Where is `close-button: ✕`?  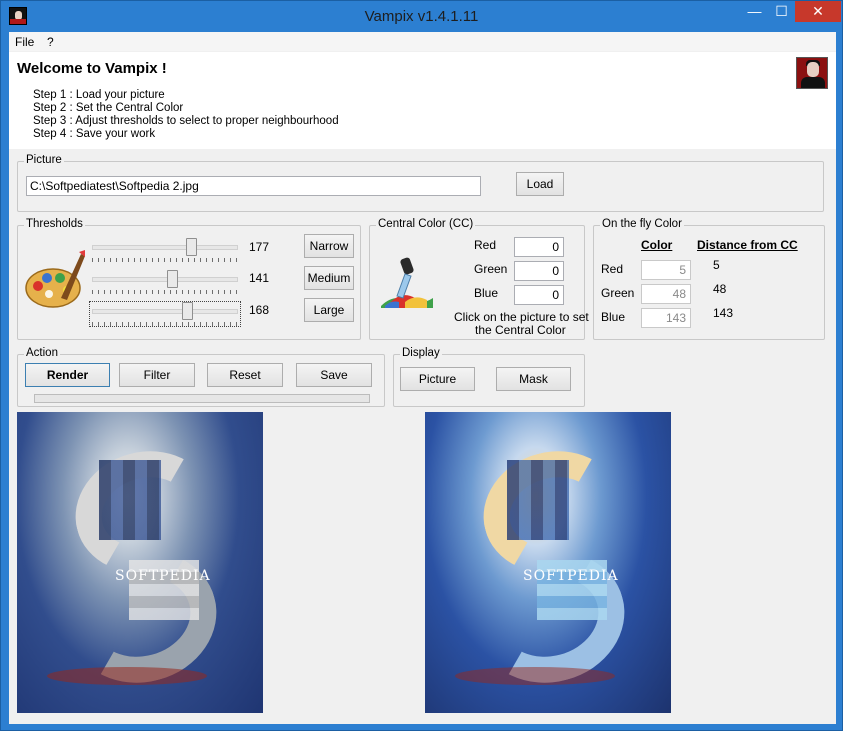
close-button: ✕ is located at coordinates (818, 11).